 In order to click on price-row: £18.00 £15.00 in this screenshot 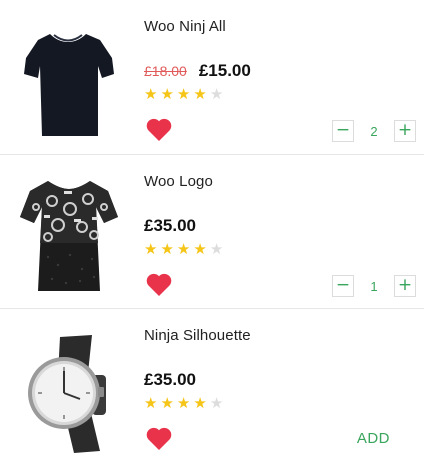, I will do `click(197, 72)`.